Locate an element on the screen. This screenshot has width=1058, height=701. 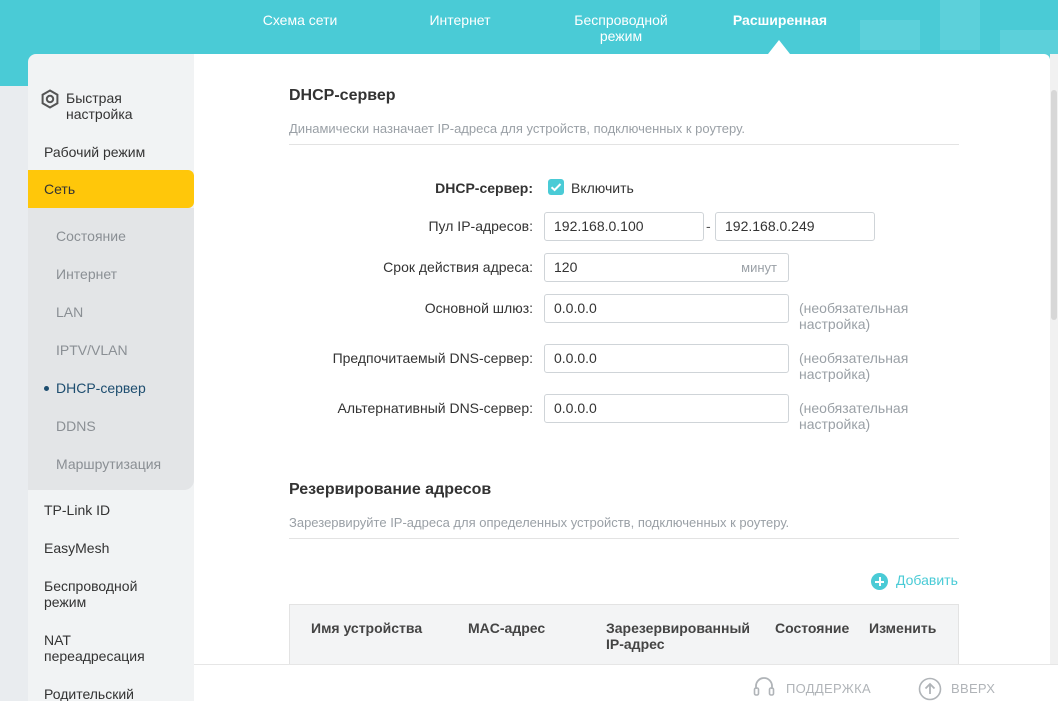
primary-dns-input: 0.0.0.0 is located at coordinates (666, 358).